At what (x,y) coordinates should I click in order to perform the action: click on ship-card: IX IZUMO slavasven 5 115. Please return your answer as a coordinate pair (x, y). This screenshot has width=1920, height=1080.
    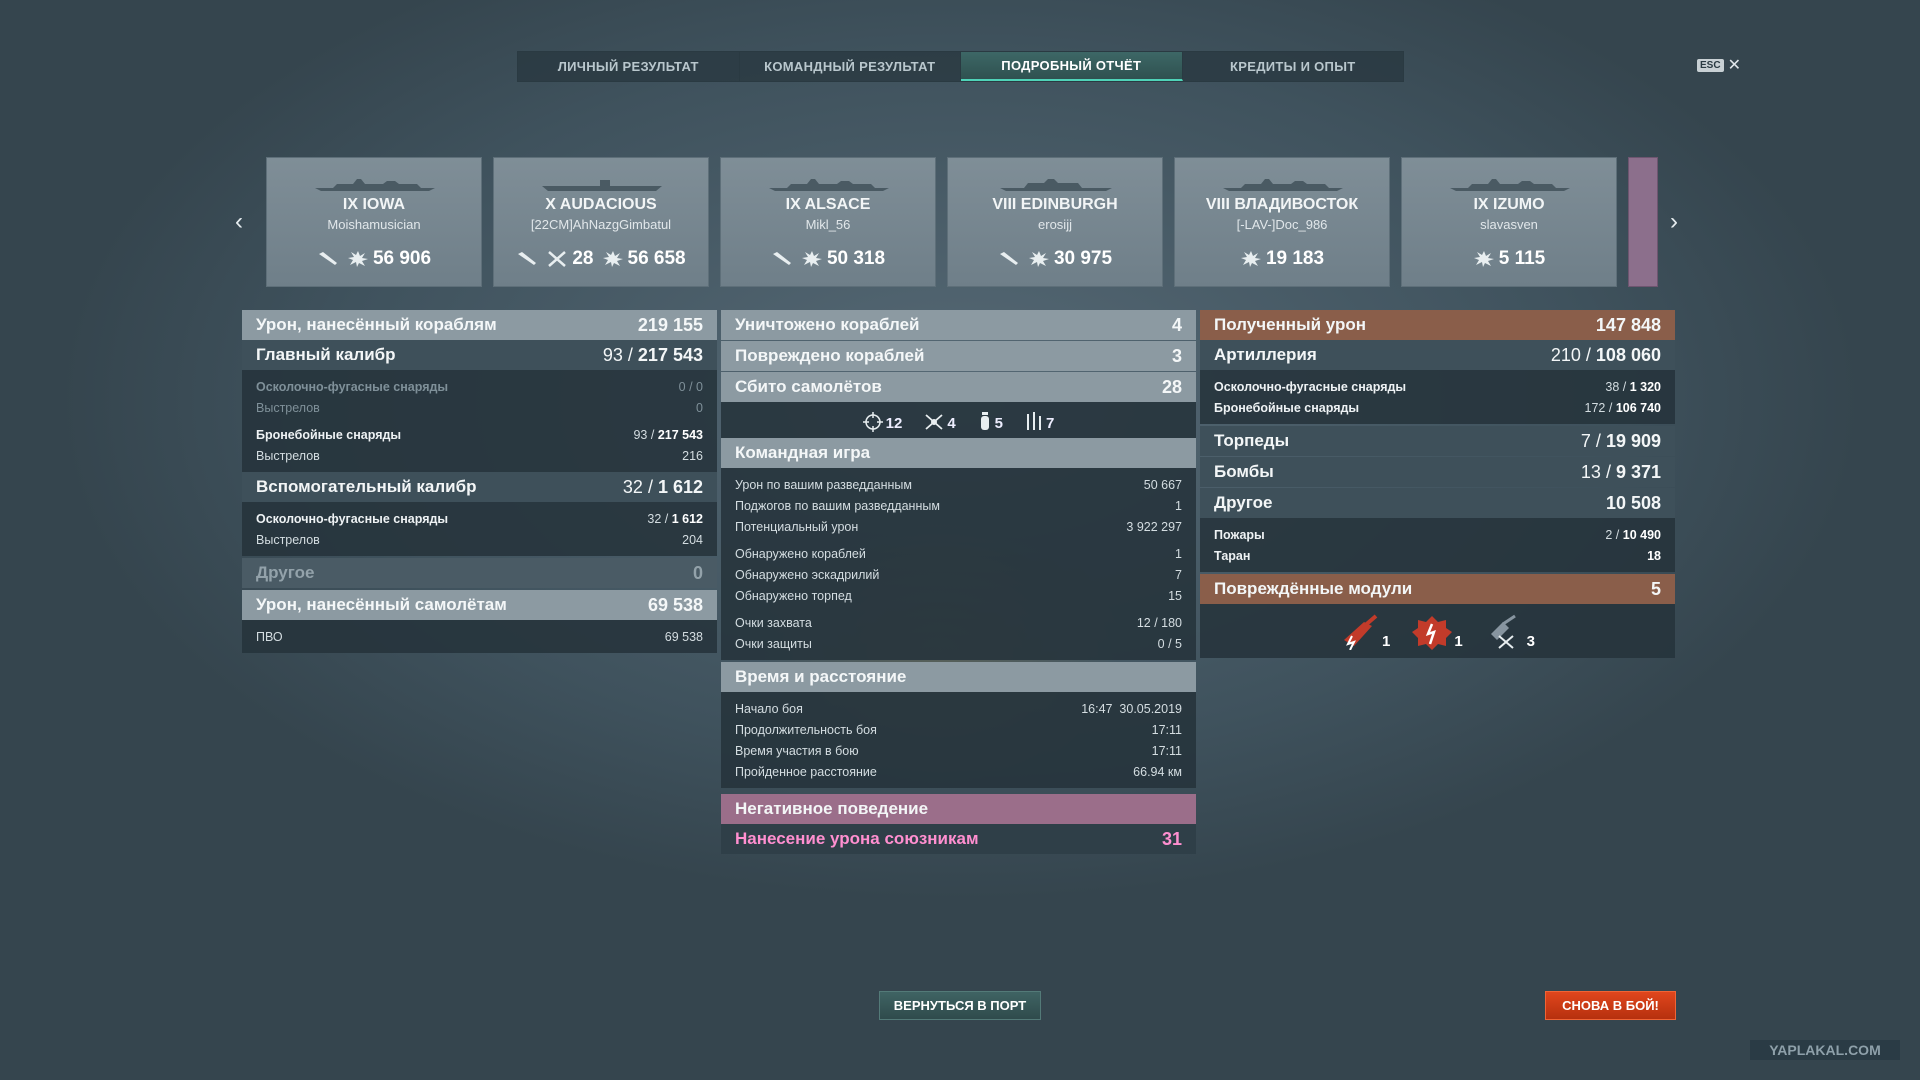
    Looking at the image, I should click on (1509, 222).